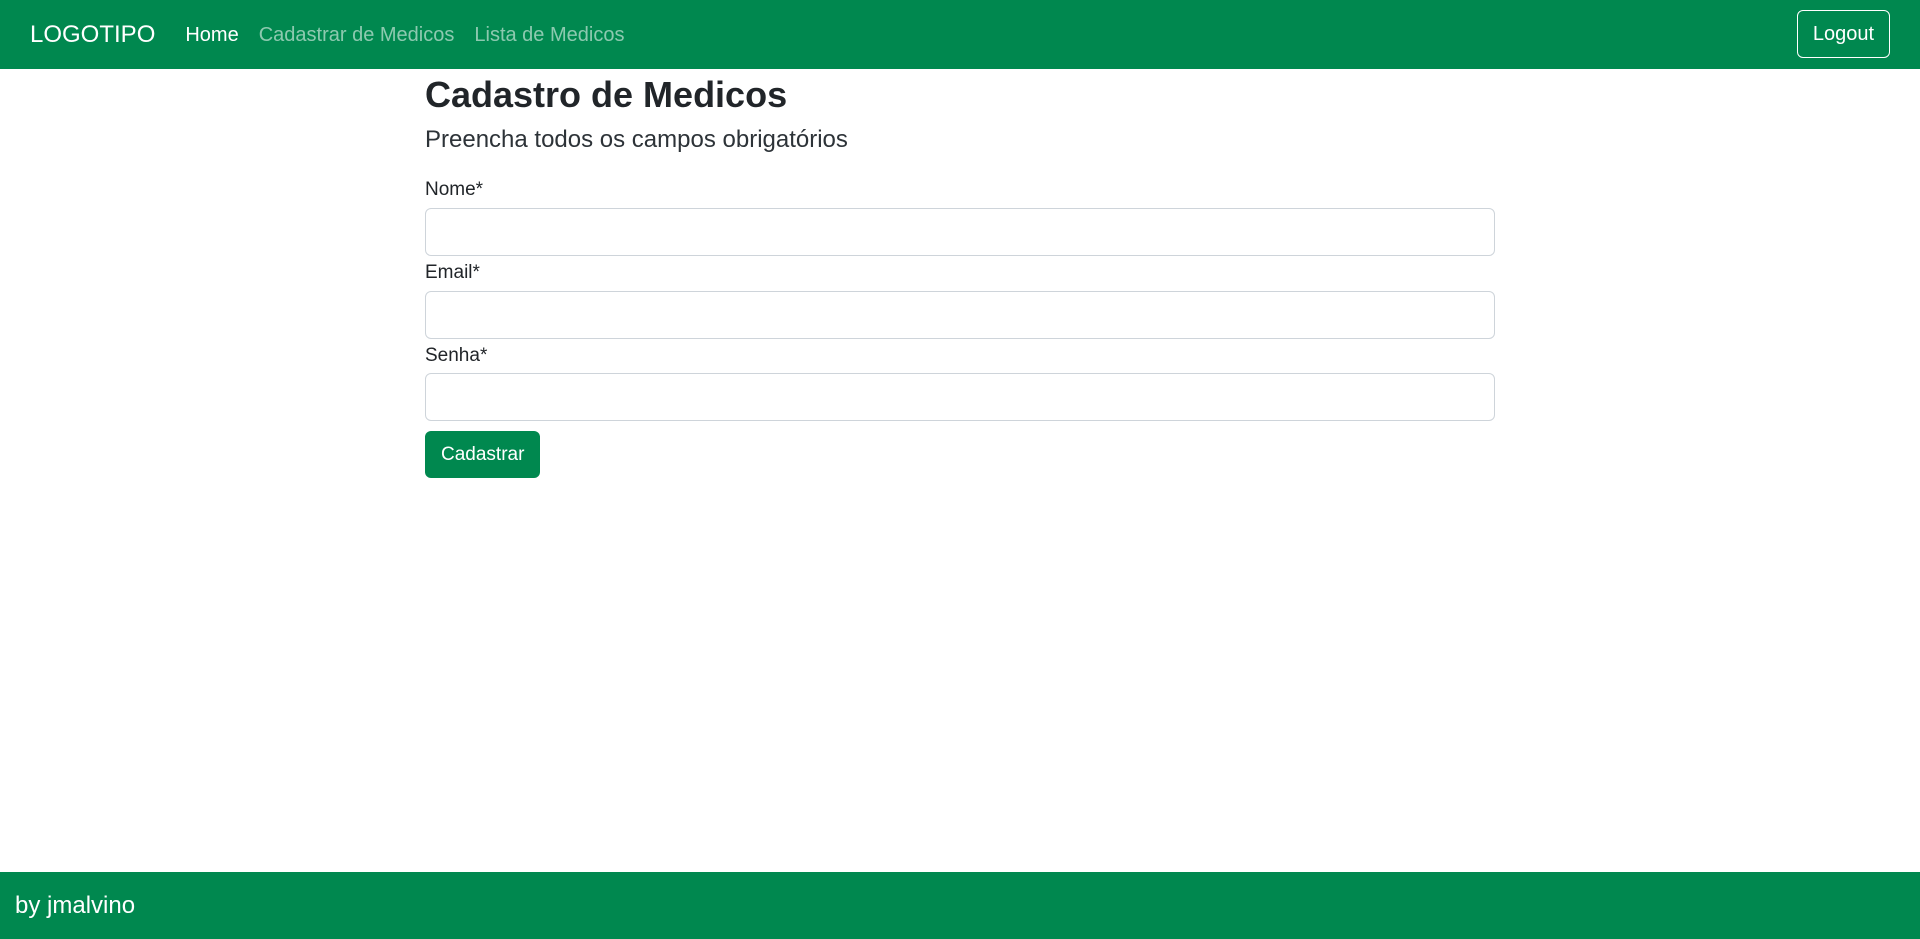  What do you see at coordinates (75, 905) in the screenshot?
I see `footer-credit: by jmalvino` at bounding box center [75, 905].